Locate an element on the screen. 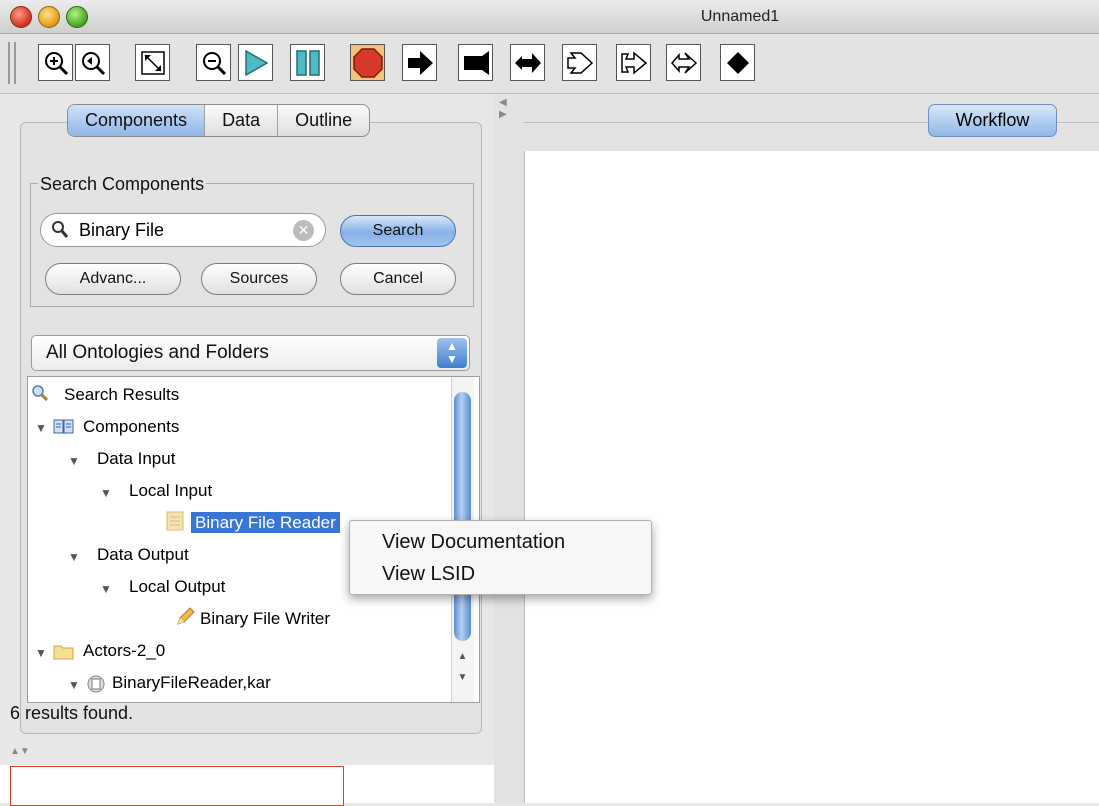 The width and height of the screenshot is (1099, 806). outline-flag-button is located at coordinates (633, 62).